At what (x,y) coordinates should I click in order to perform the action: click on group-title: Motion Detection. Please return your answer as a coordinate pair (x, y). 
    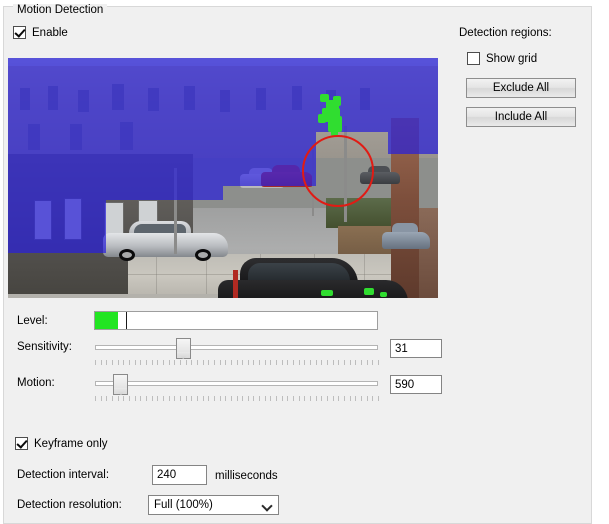
    Looking at the image, I should click on (60, 10).